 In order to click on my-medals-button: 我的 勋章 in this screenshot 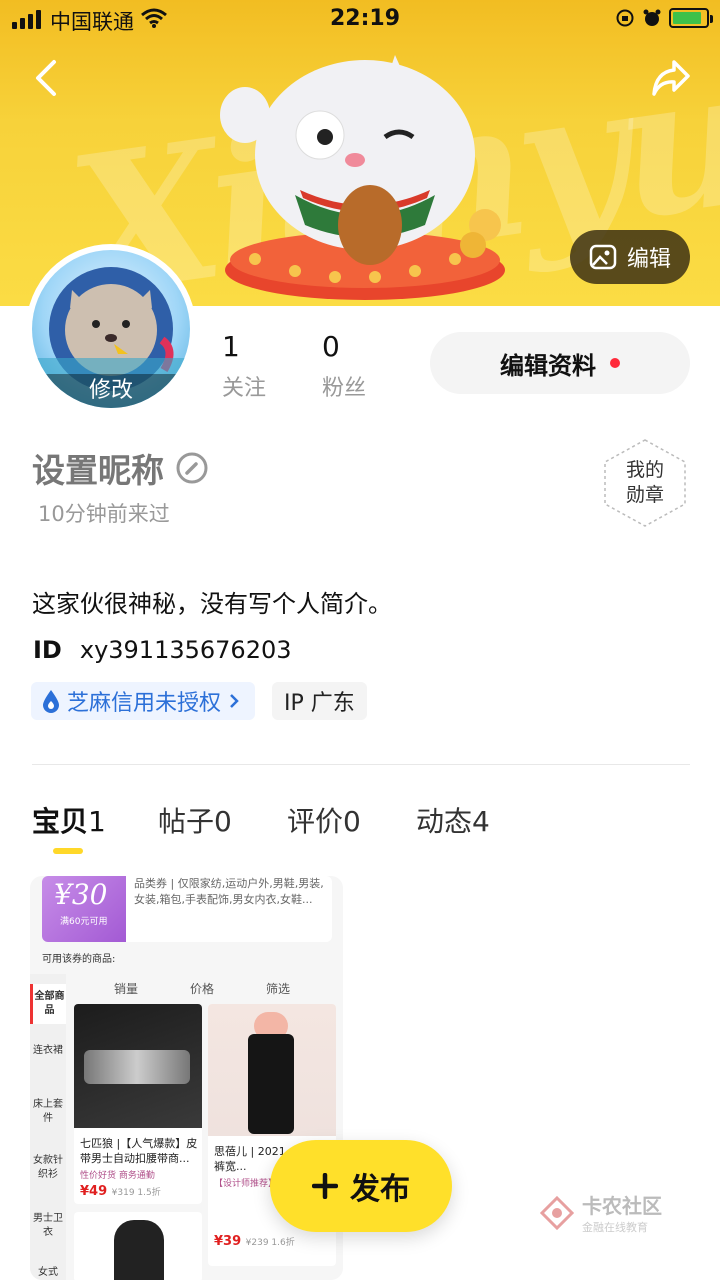, I will do `click(645, 483)`.